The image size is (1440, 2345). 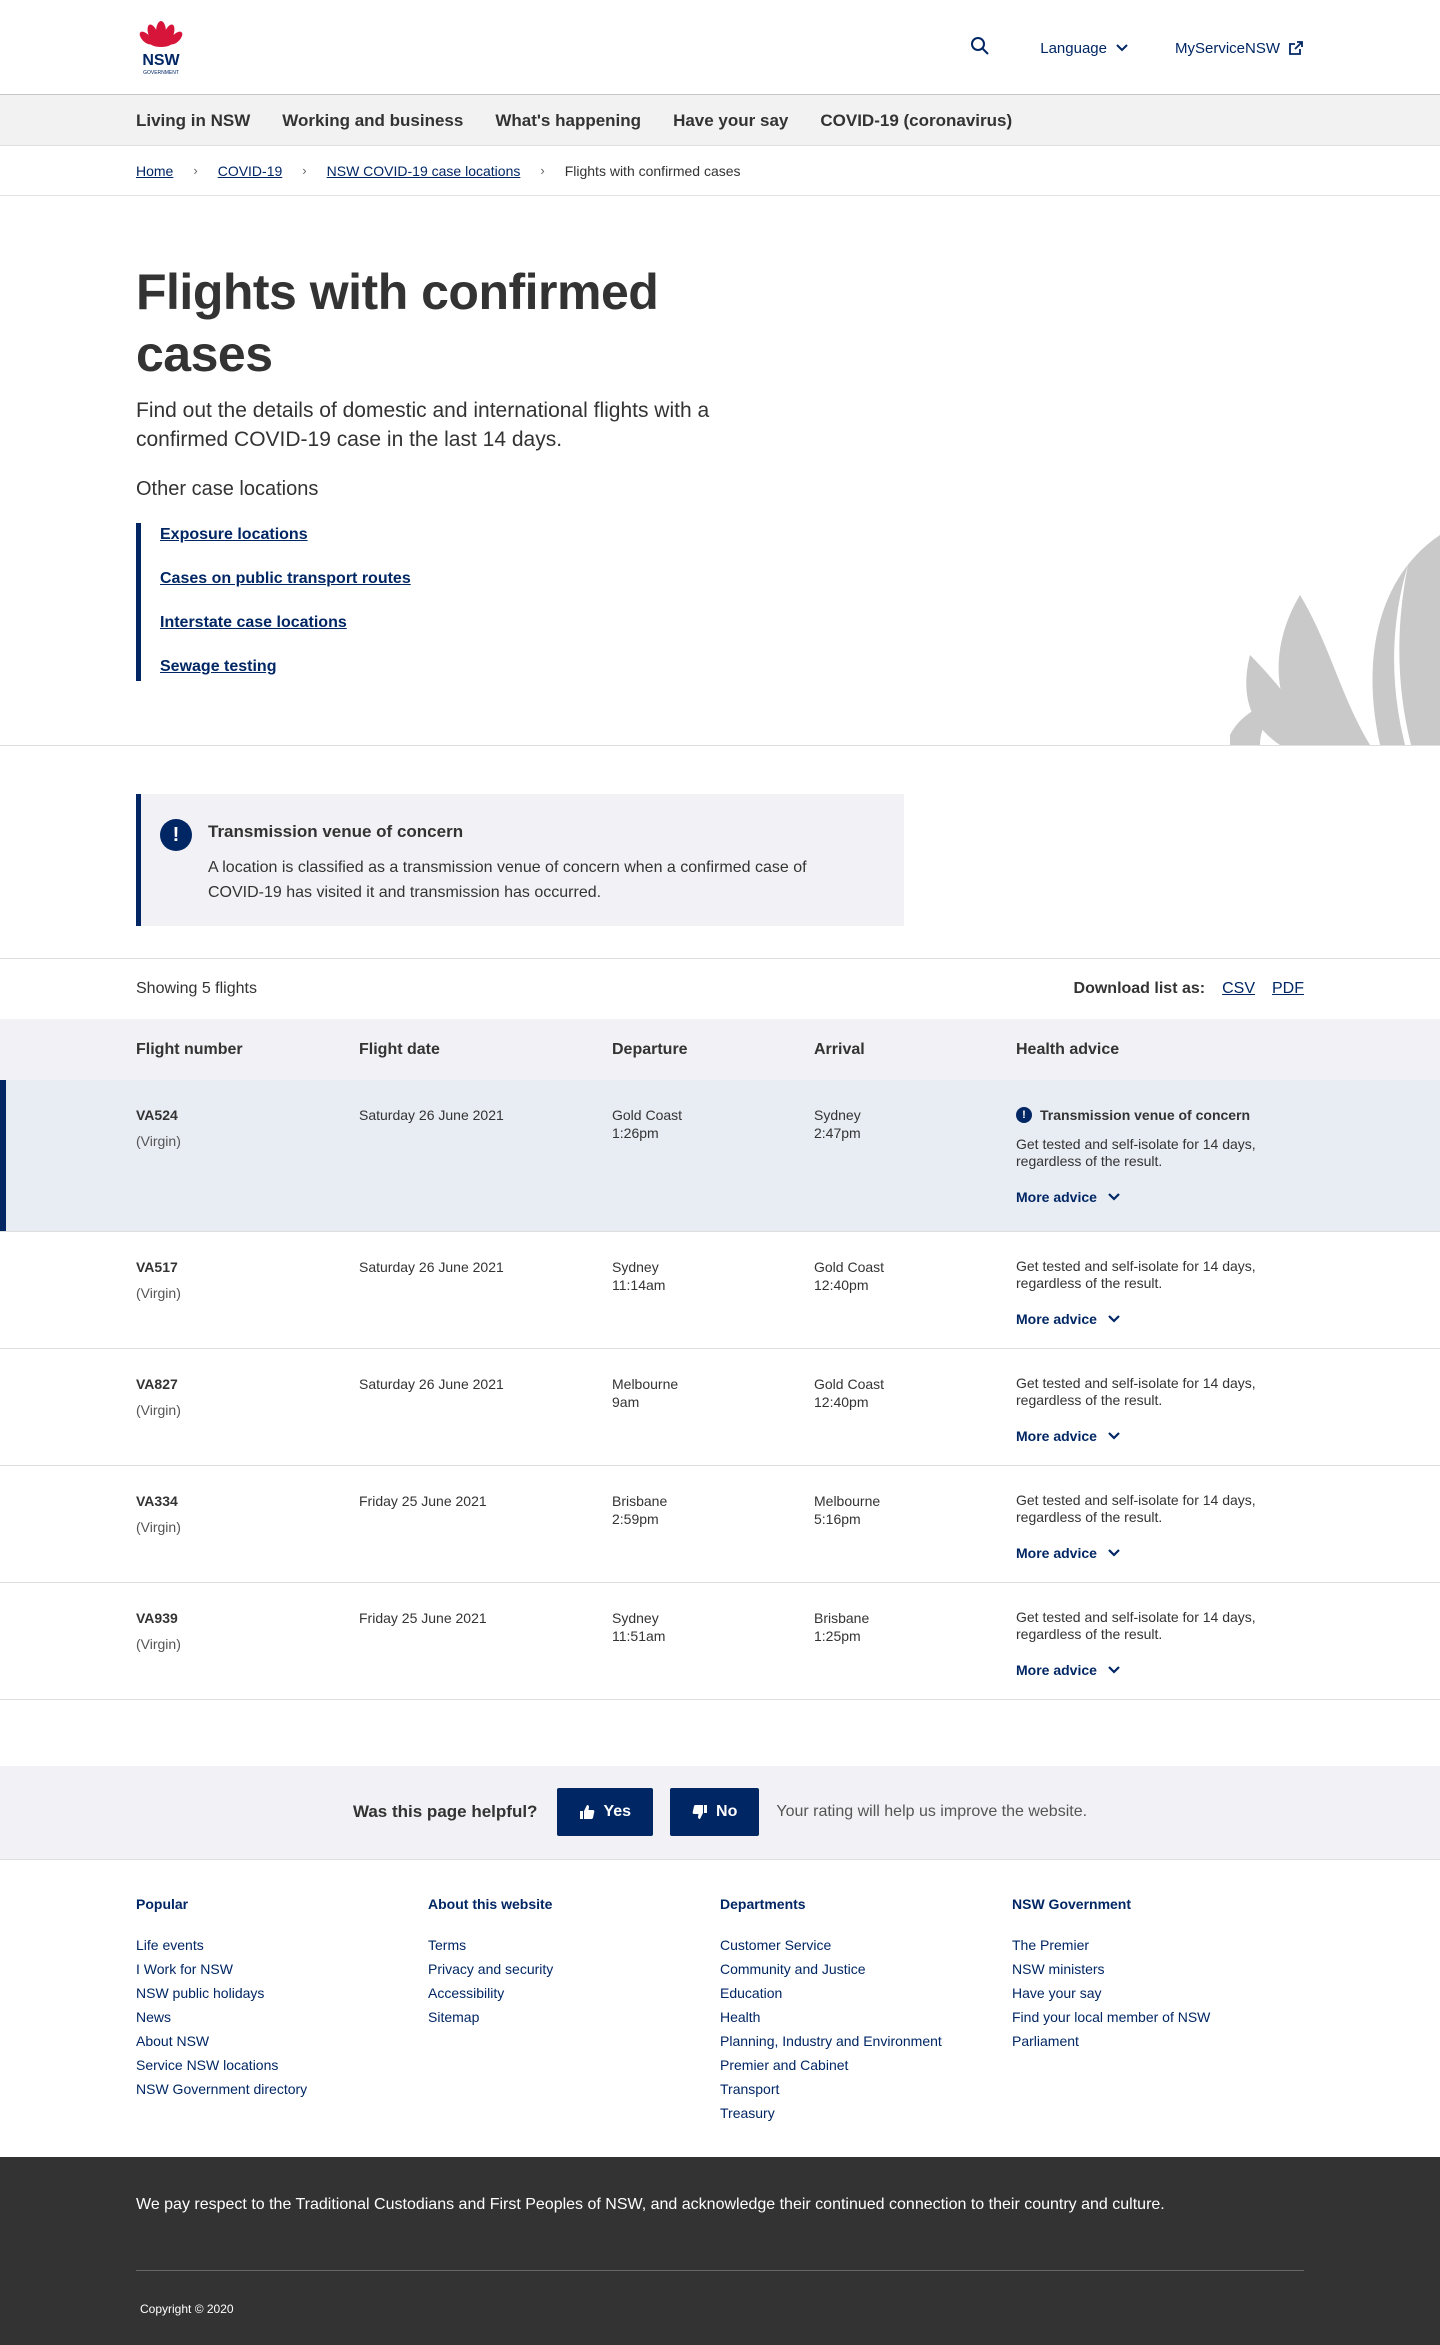 I want to click on header-flight-date: Flight date, so click(x=399, y=1049).